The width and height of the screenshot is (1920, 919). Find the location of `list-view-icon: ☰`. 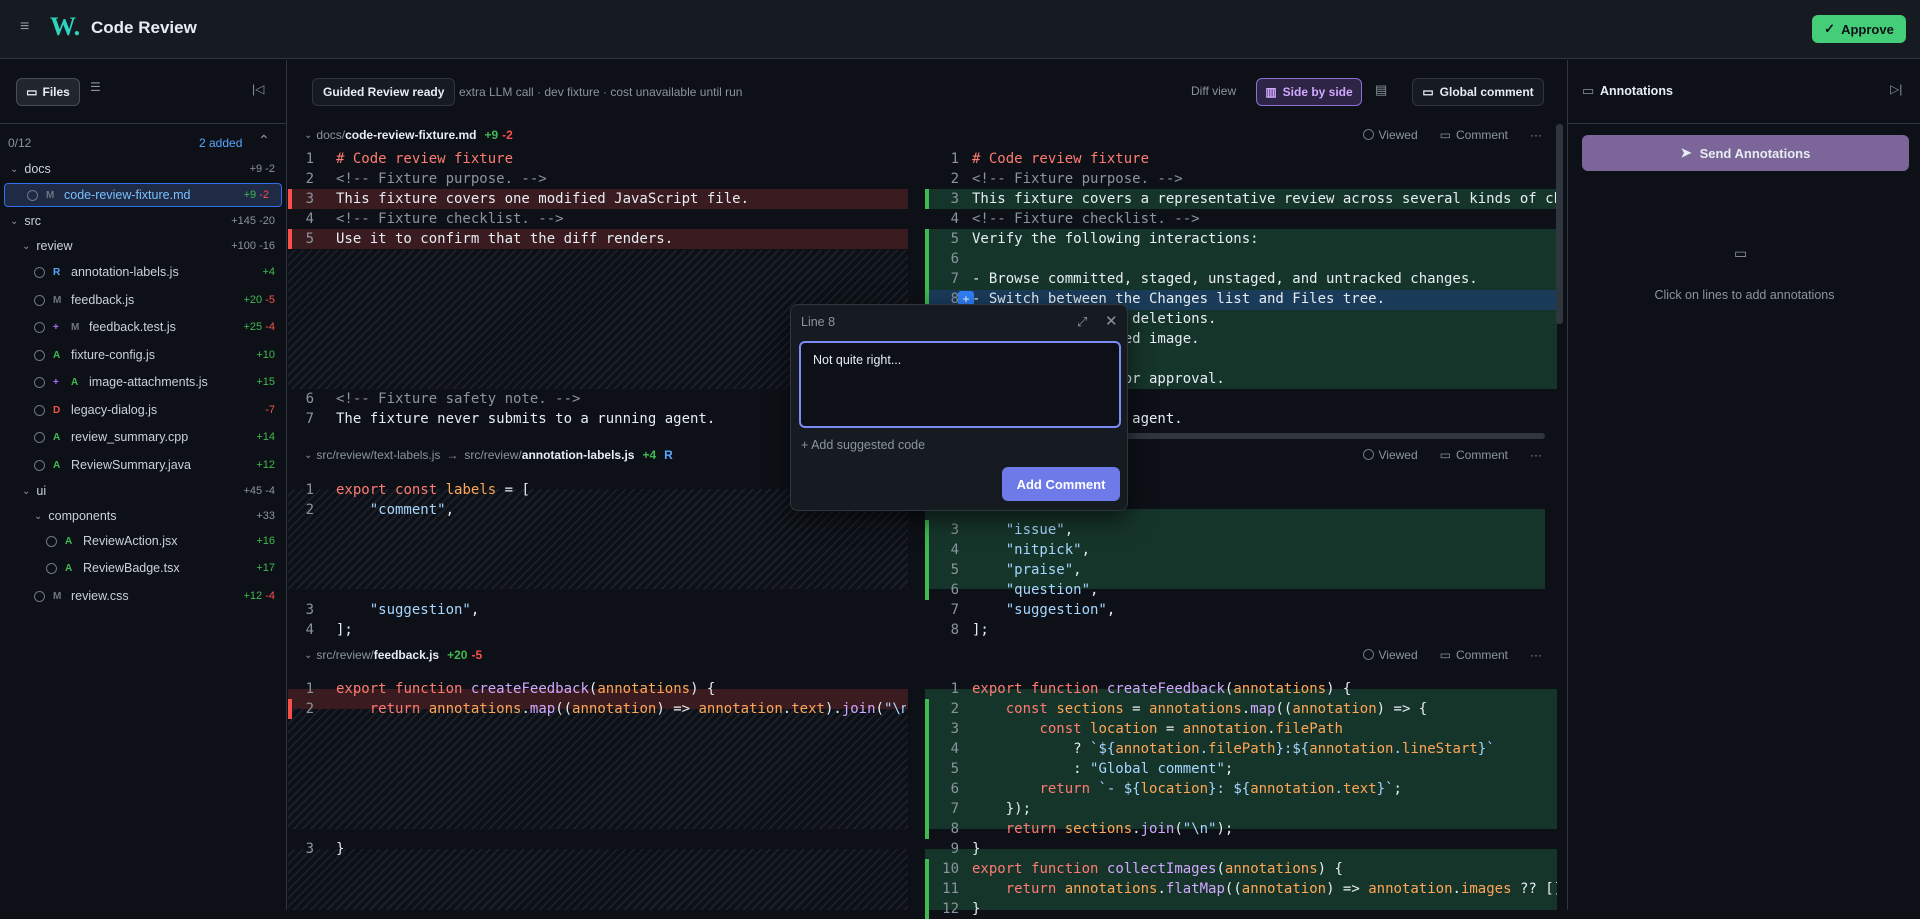

list-view-icon: ☰ is located at coordinates (95, 87).